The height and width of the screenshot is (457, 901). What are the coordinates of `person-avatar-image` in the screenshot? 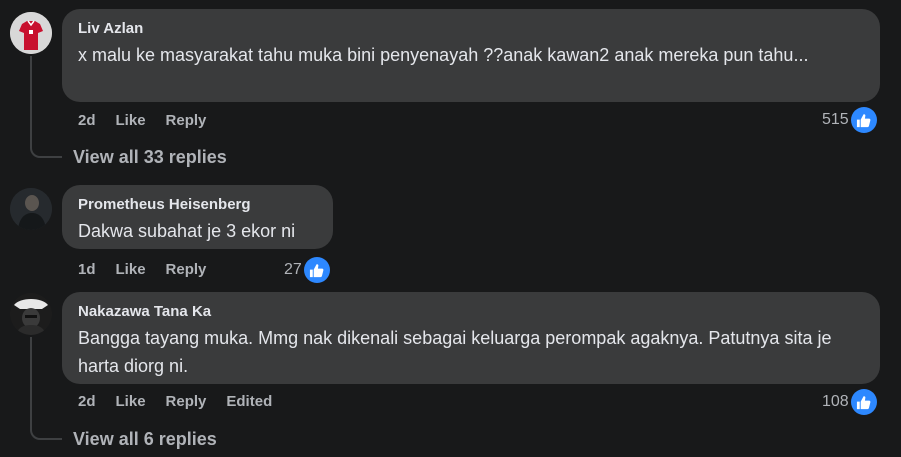 It's located at (31, 209).